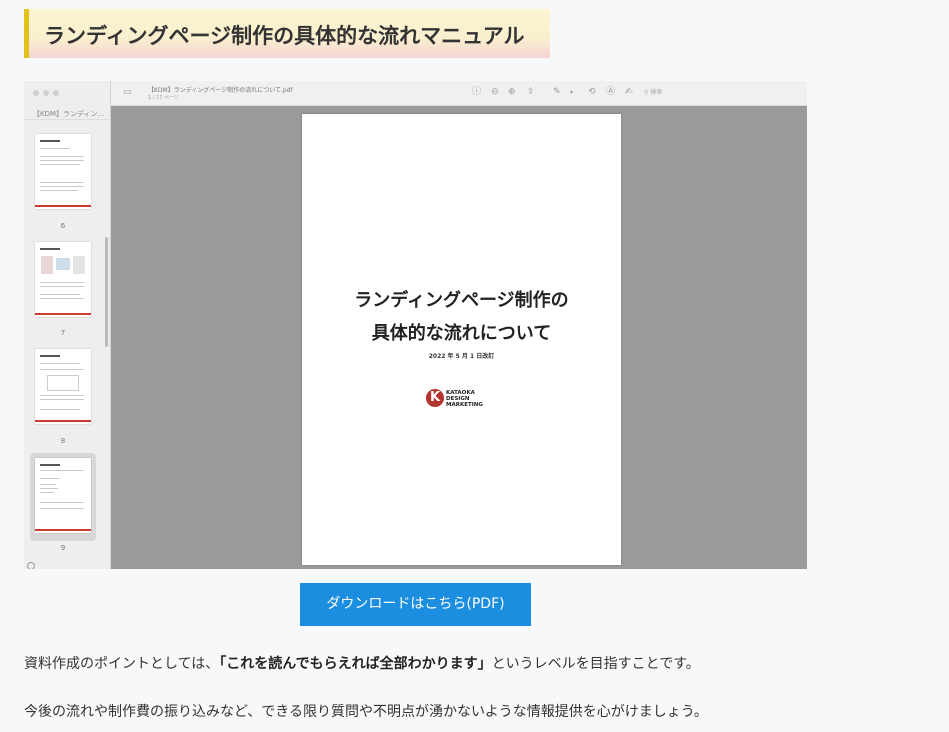 Image resolution: width=949 pixels, height=732 pixels. I want to click on section-heading-text: ランディングページ制作の具体的な流れマニュアル, so click(284, 36).